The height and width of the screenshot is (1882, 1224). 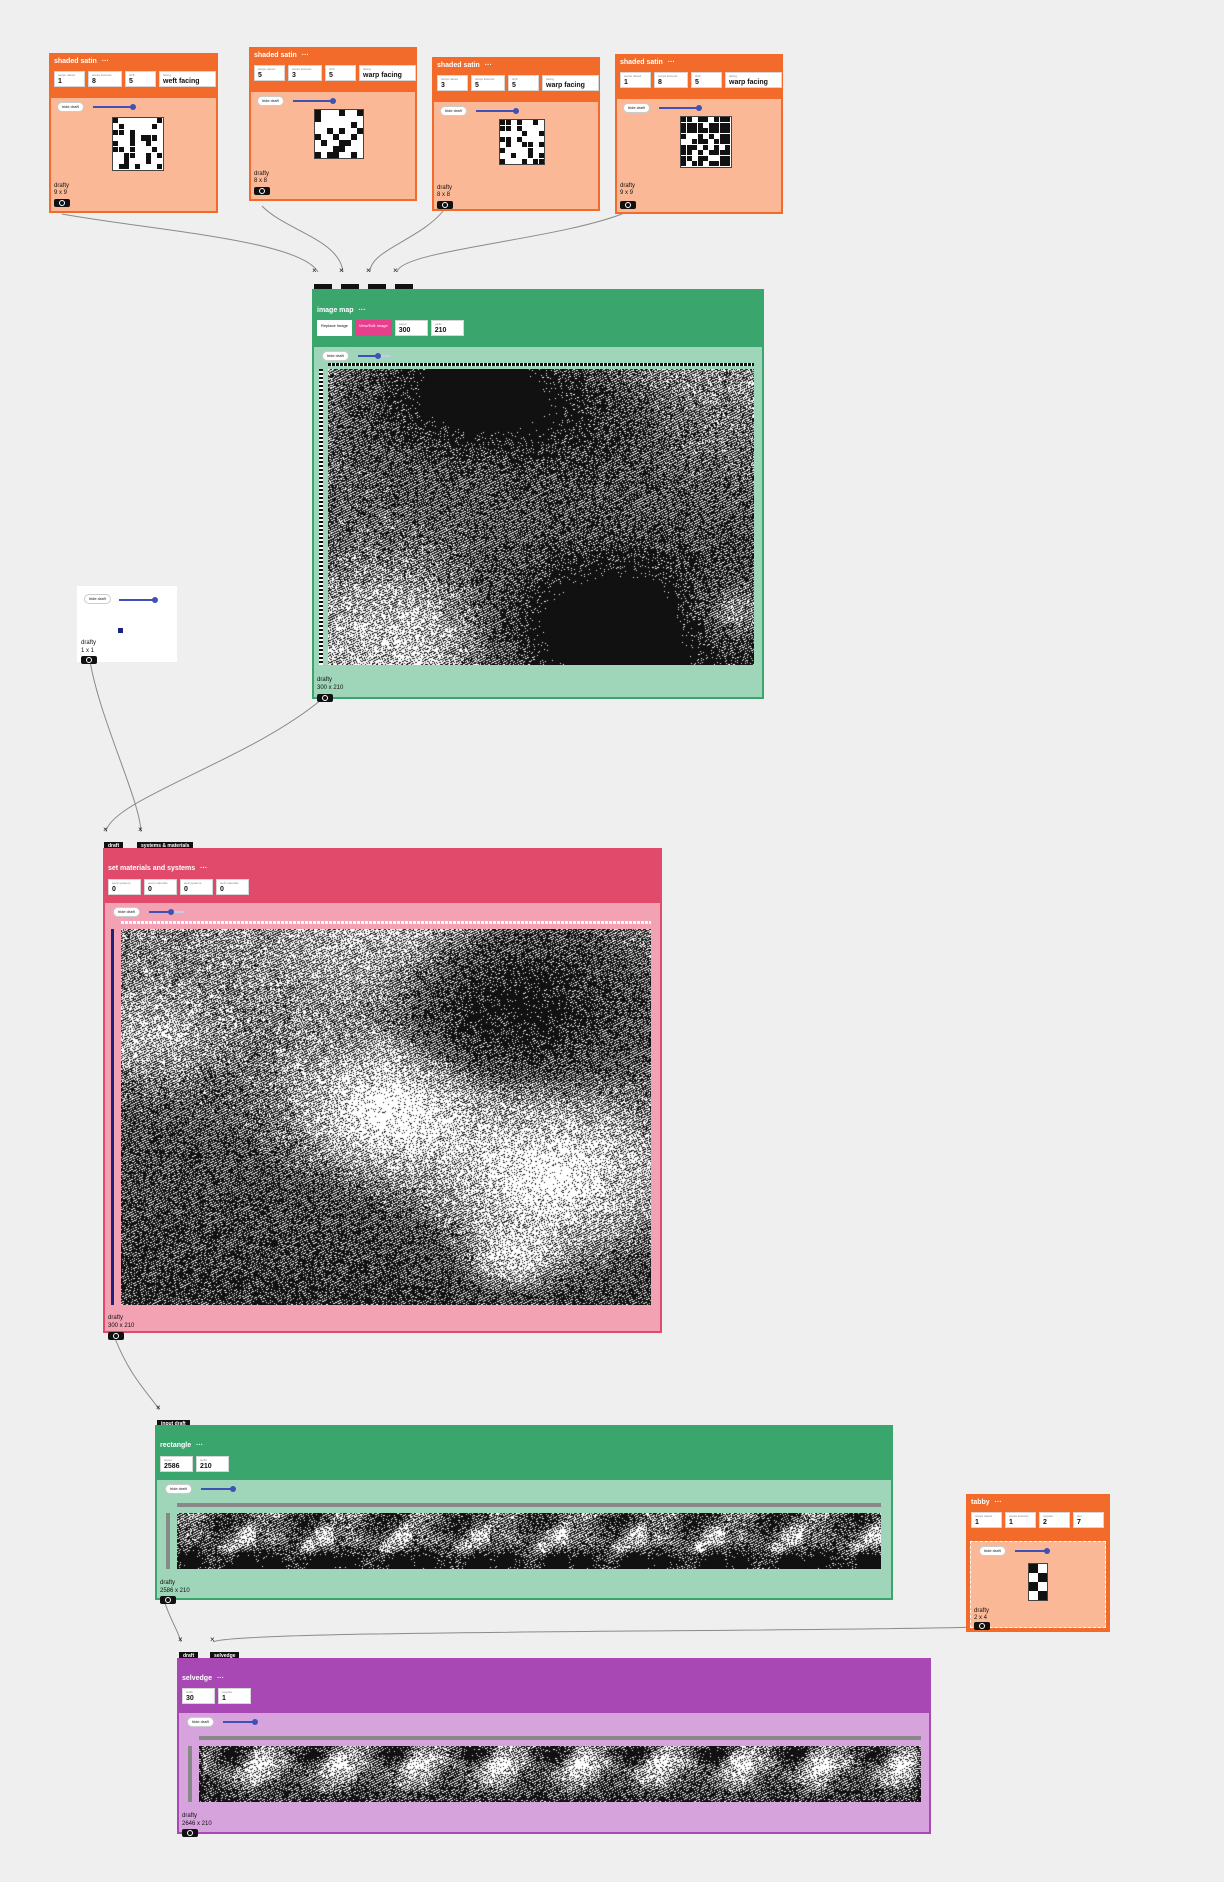 I want to click on param-weft-systems: weft systems 0, so click(x=196, y=887).